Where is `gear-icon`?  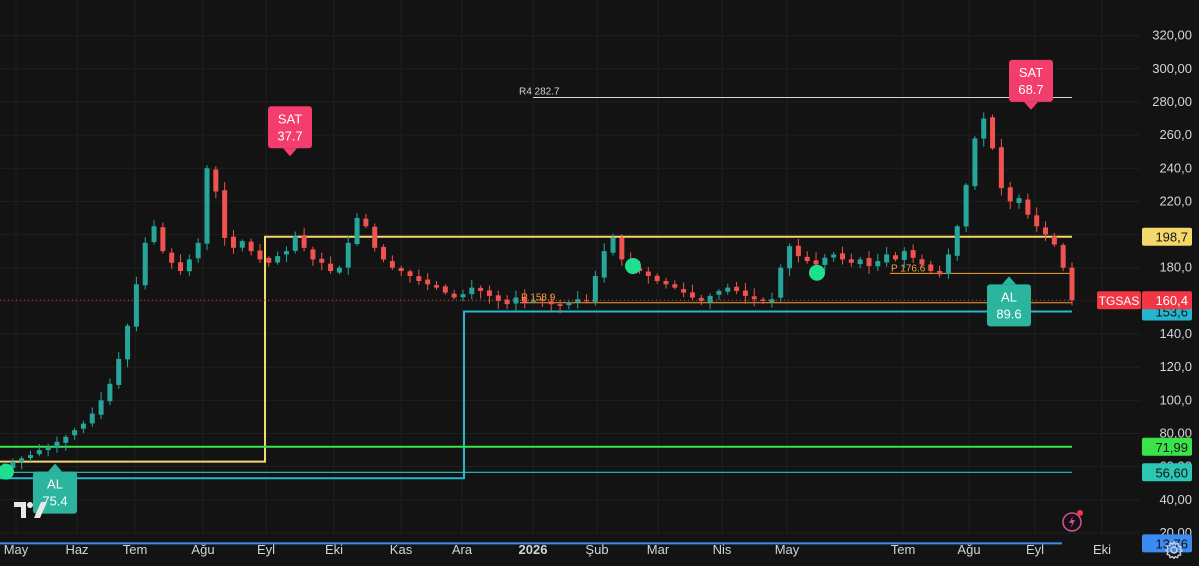 gear-icon is located at coordinates (1174, 550).